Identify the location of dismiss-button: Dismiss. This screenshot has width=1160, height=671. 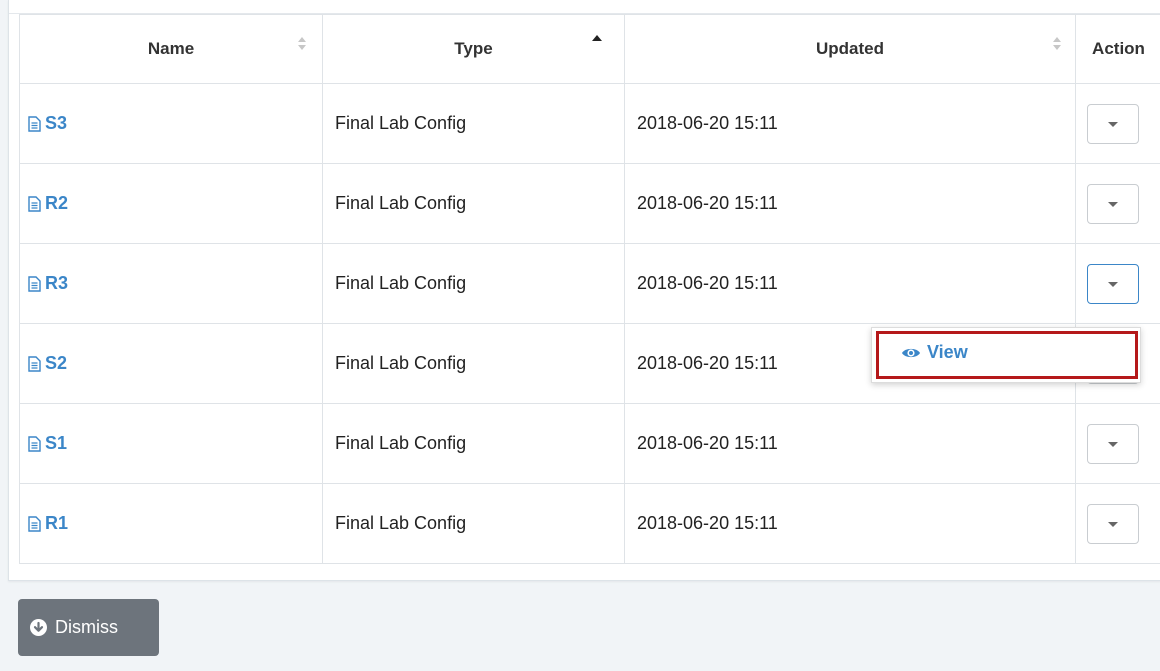
(88, 627).